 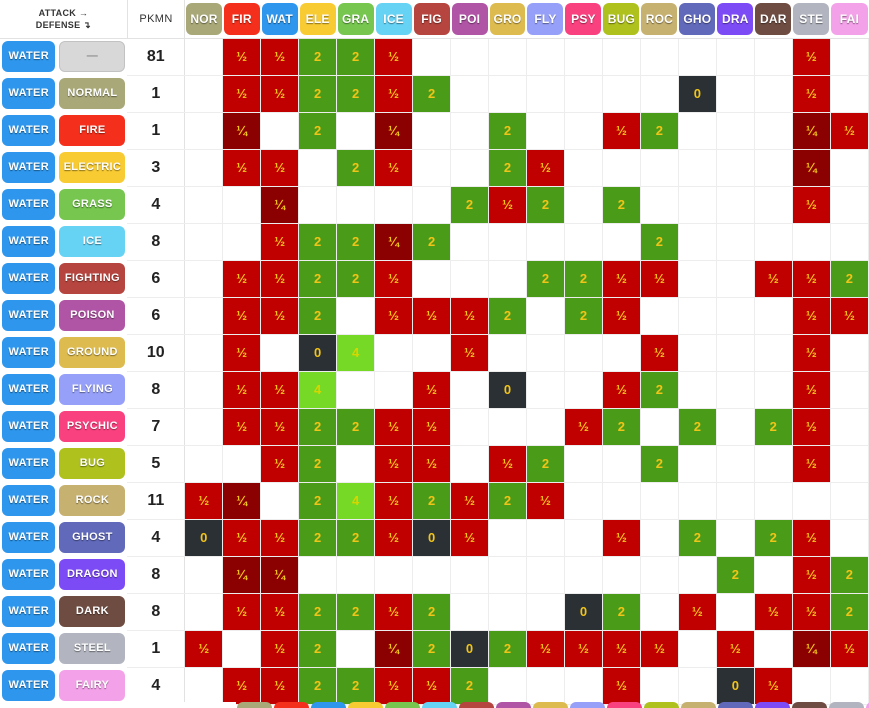 What do you see at coordinates (92, 574) in the screenshot?
I see `secondary-type-cell: DRAGON` at bounding box center [92, 574].